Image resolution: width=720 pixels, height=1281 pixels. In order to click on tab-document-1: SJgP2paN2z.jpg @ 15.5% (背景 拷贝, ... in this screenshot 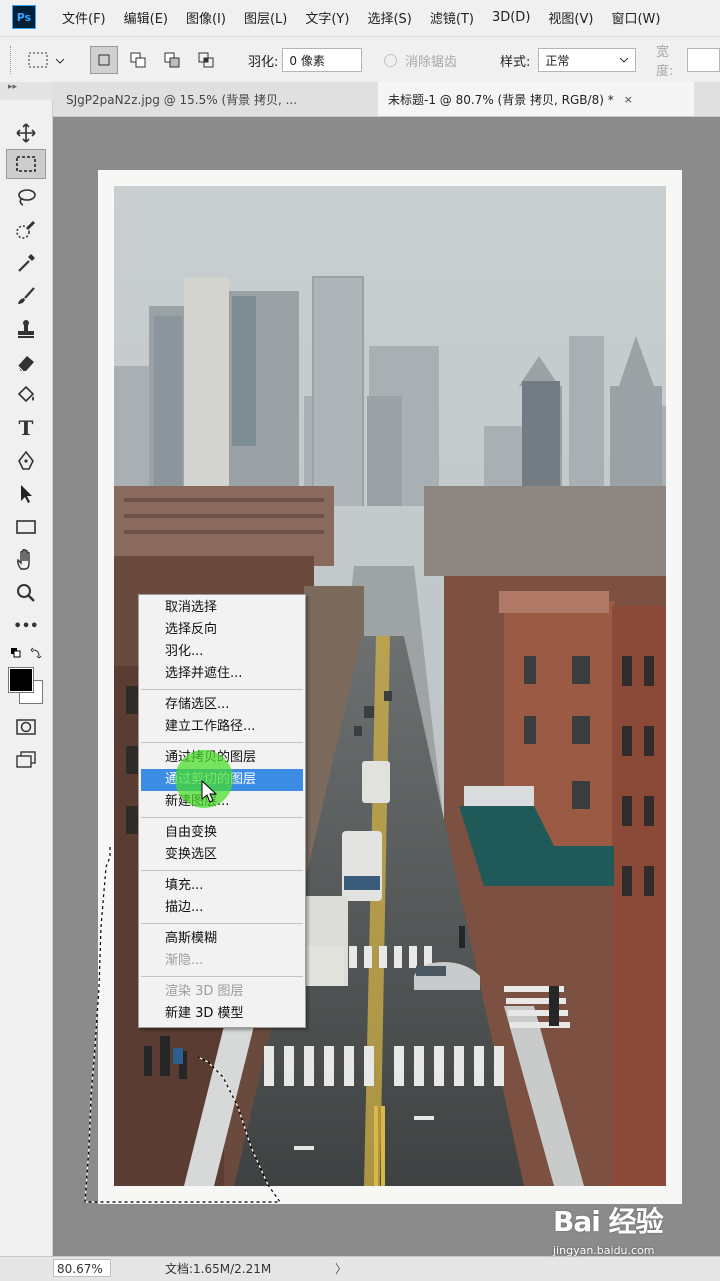, I will do `click(216, 99)`.